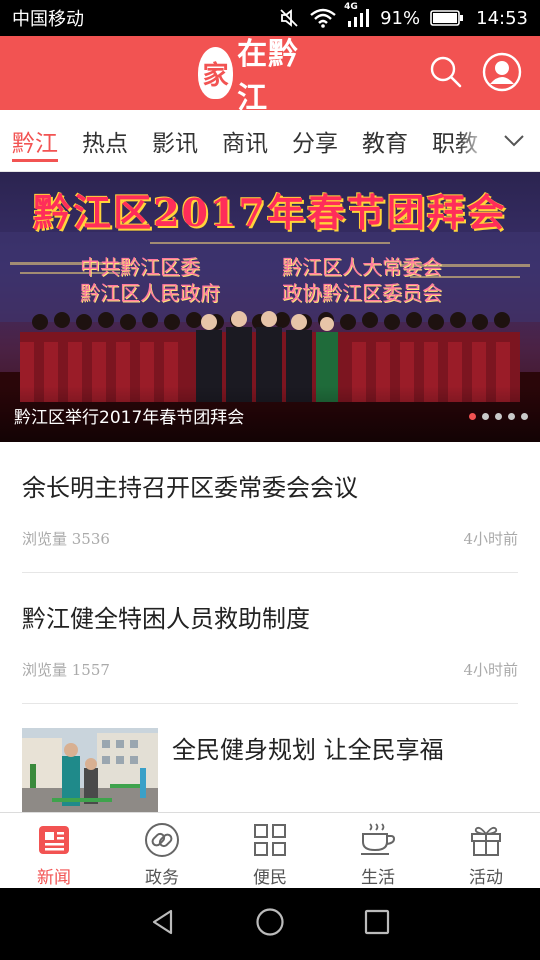 This screenshot has height=960, width=540. I want to click on nav-activities: 活动, so click(486, 850).